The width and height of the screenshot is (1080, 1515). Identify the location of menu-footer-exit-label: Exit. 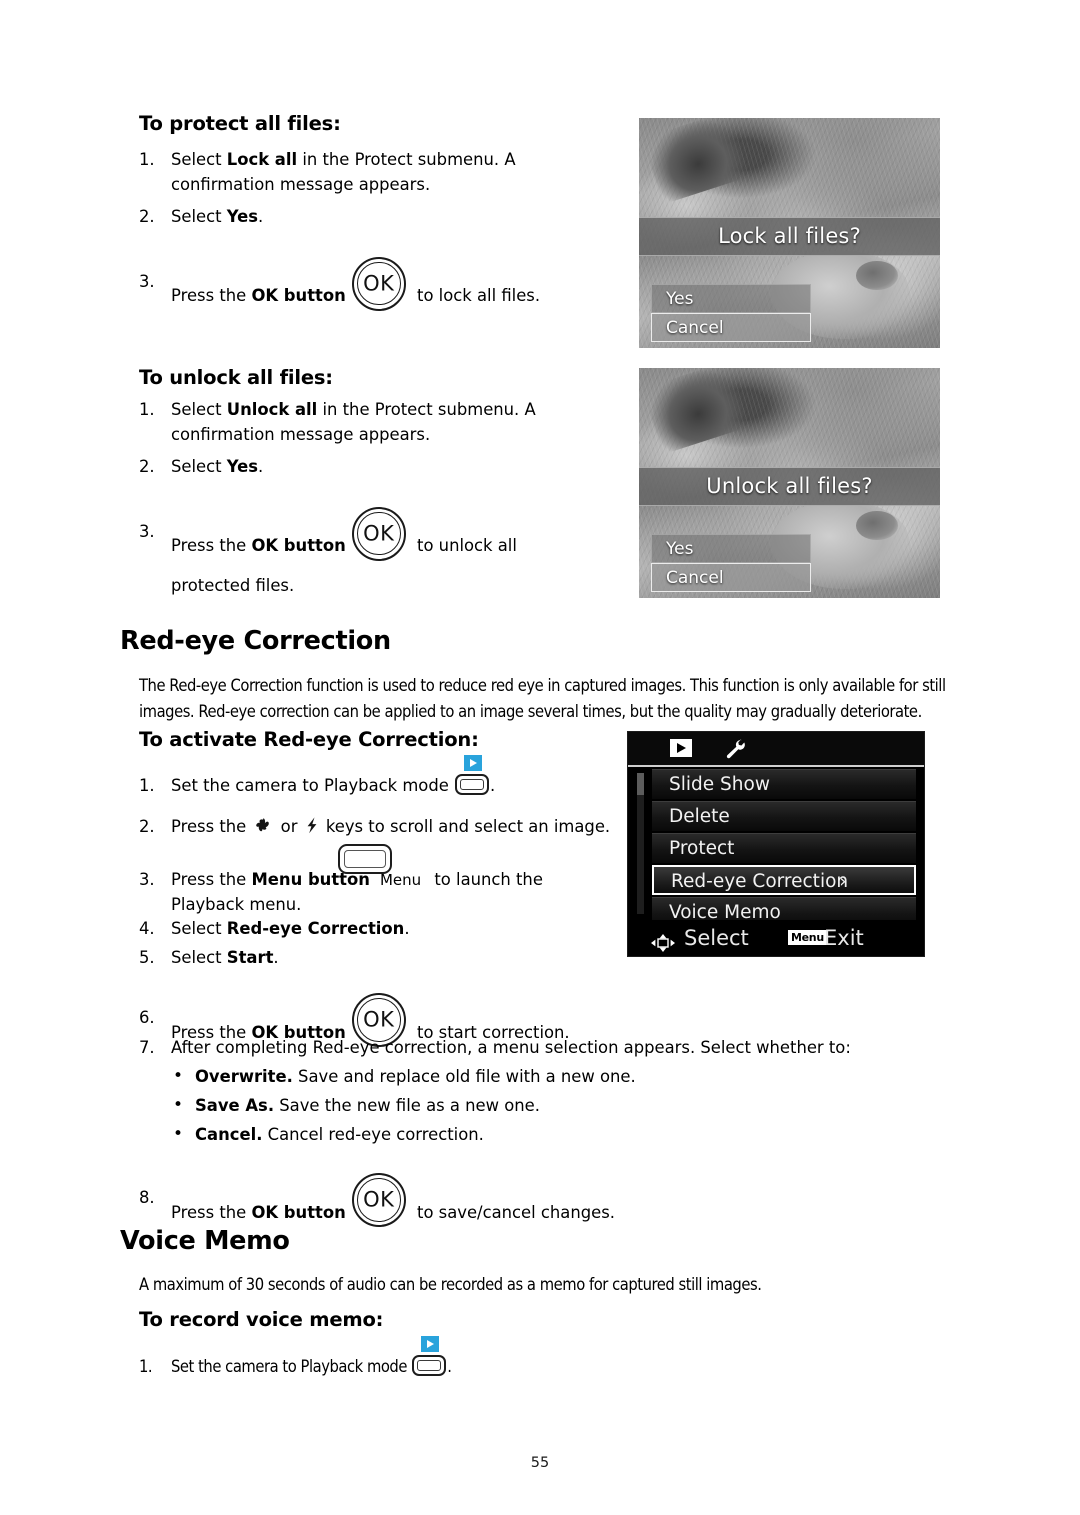
(844, 938).